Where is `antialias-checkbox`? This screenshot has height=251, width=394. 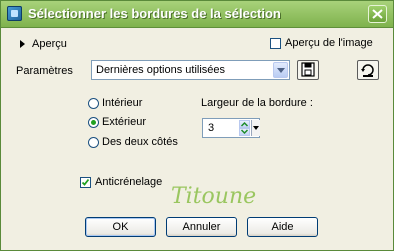 antialias-checkbox is located at coordinates (85, 182).